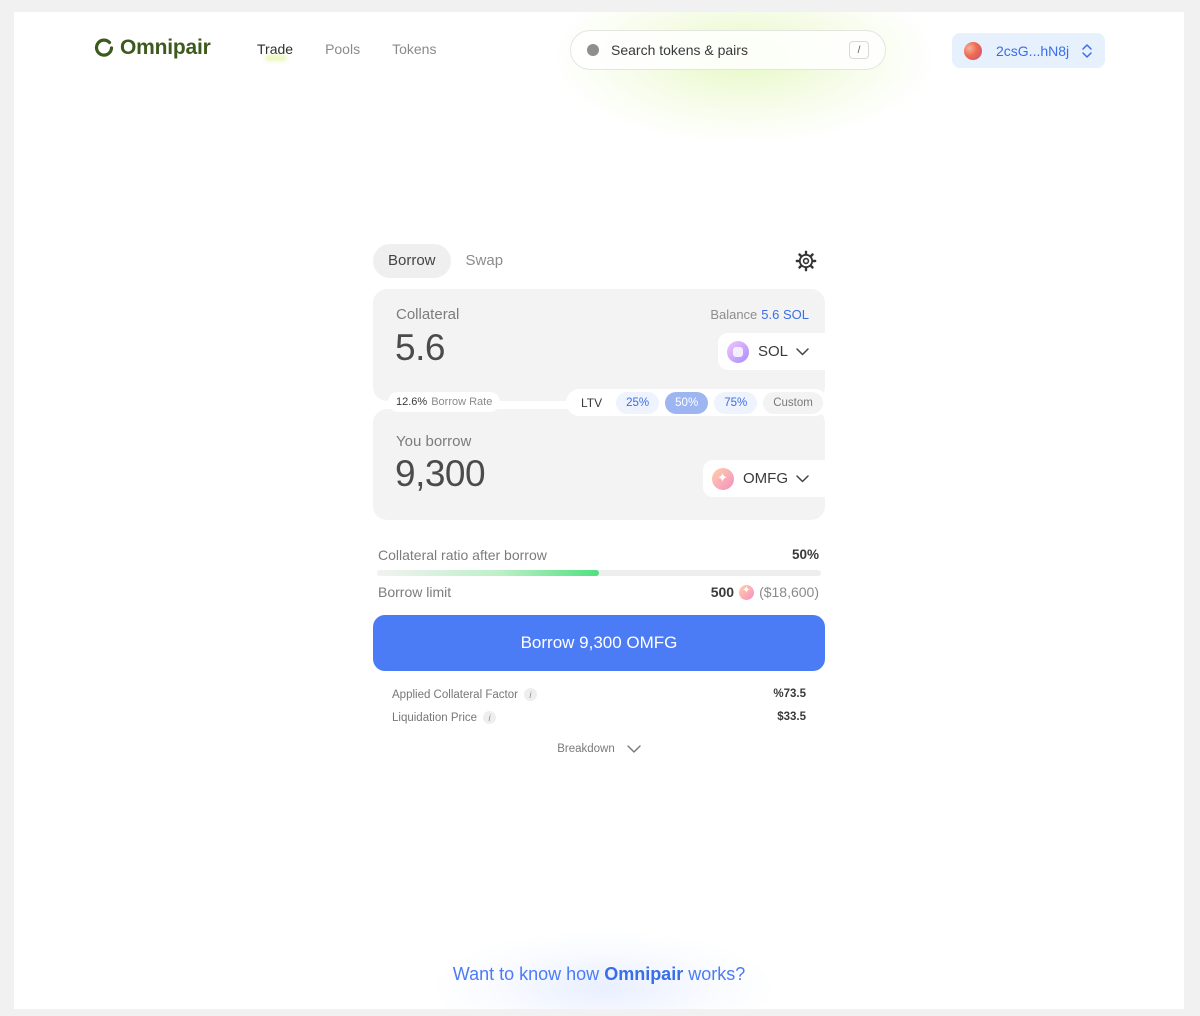 The width and height of the screenshot is (1200, 1016). What do you see at coordinates (805, 554) in the screenshot?
I see `collateral-ratio-value: 50%` at bounding box center [805, 554].